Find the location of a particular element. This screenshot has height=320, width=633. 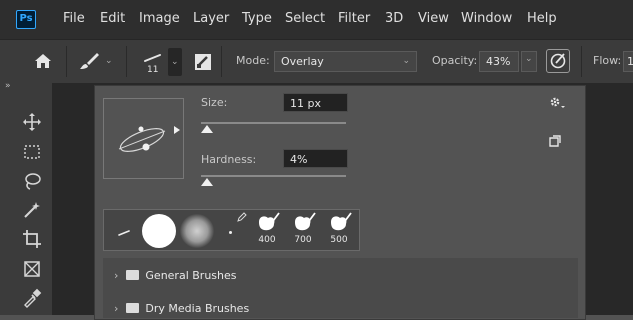

flow-input: 1 is located at coordinates (628, 61).